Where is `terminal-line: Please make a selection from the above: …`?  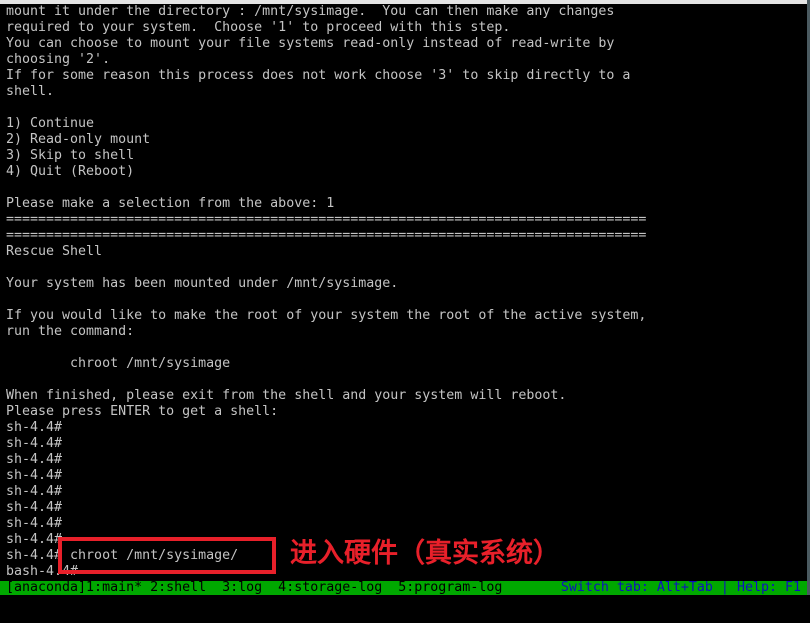 terminal-line: Please make a selection from the above: … is located at coordinates (170, 203).